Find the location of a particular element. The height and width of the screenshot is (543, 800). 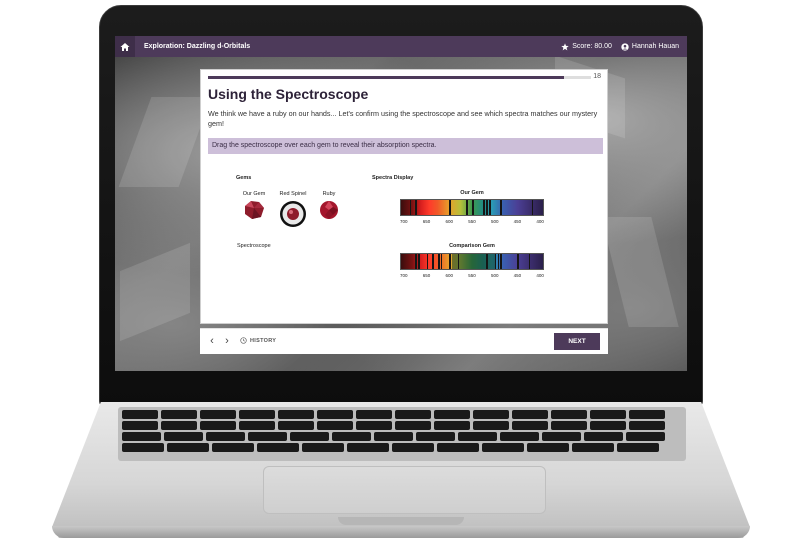

gem-label: Ruby is located at coordinates (329, 194).